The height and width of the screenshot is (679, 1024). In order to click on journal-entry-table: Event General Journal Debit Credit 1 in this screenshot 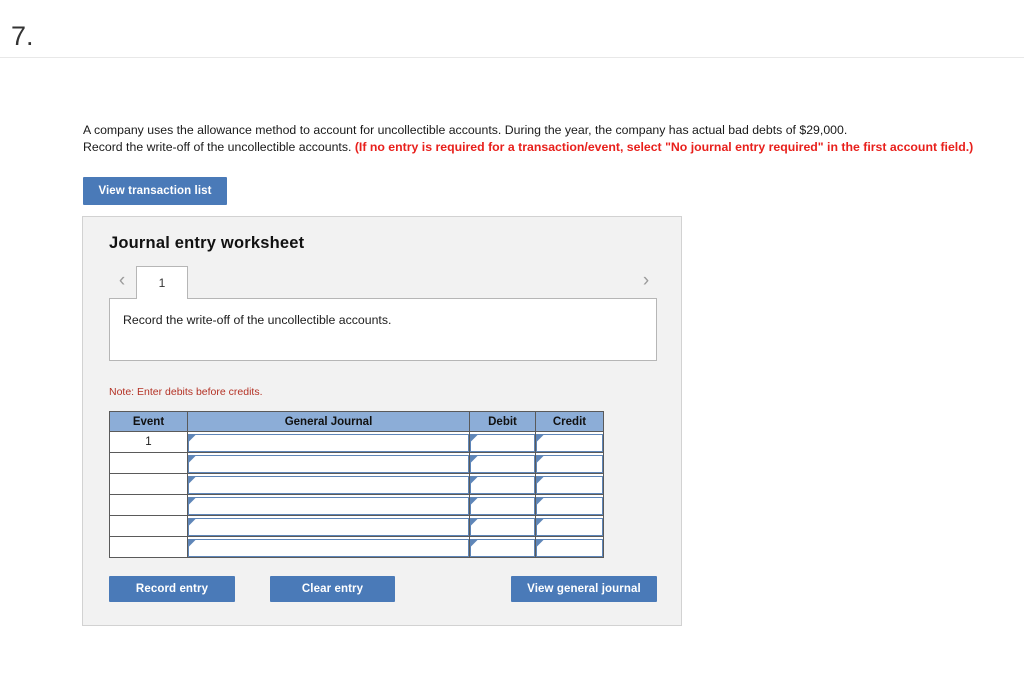, I will do `click(356, 484)`.